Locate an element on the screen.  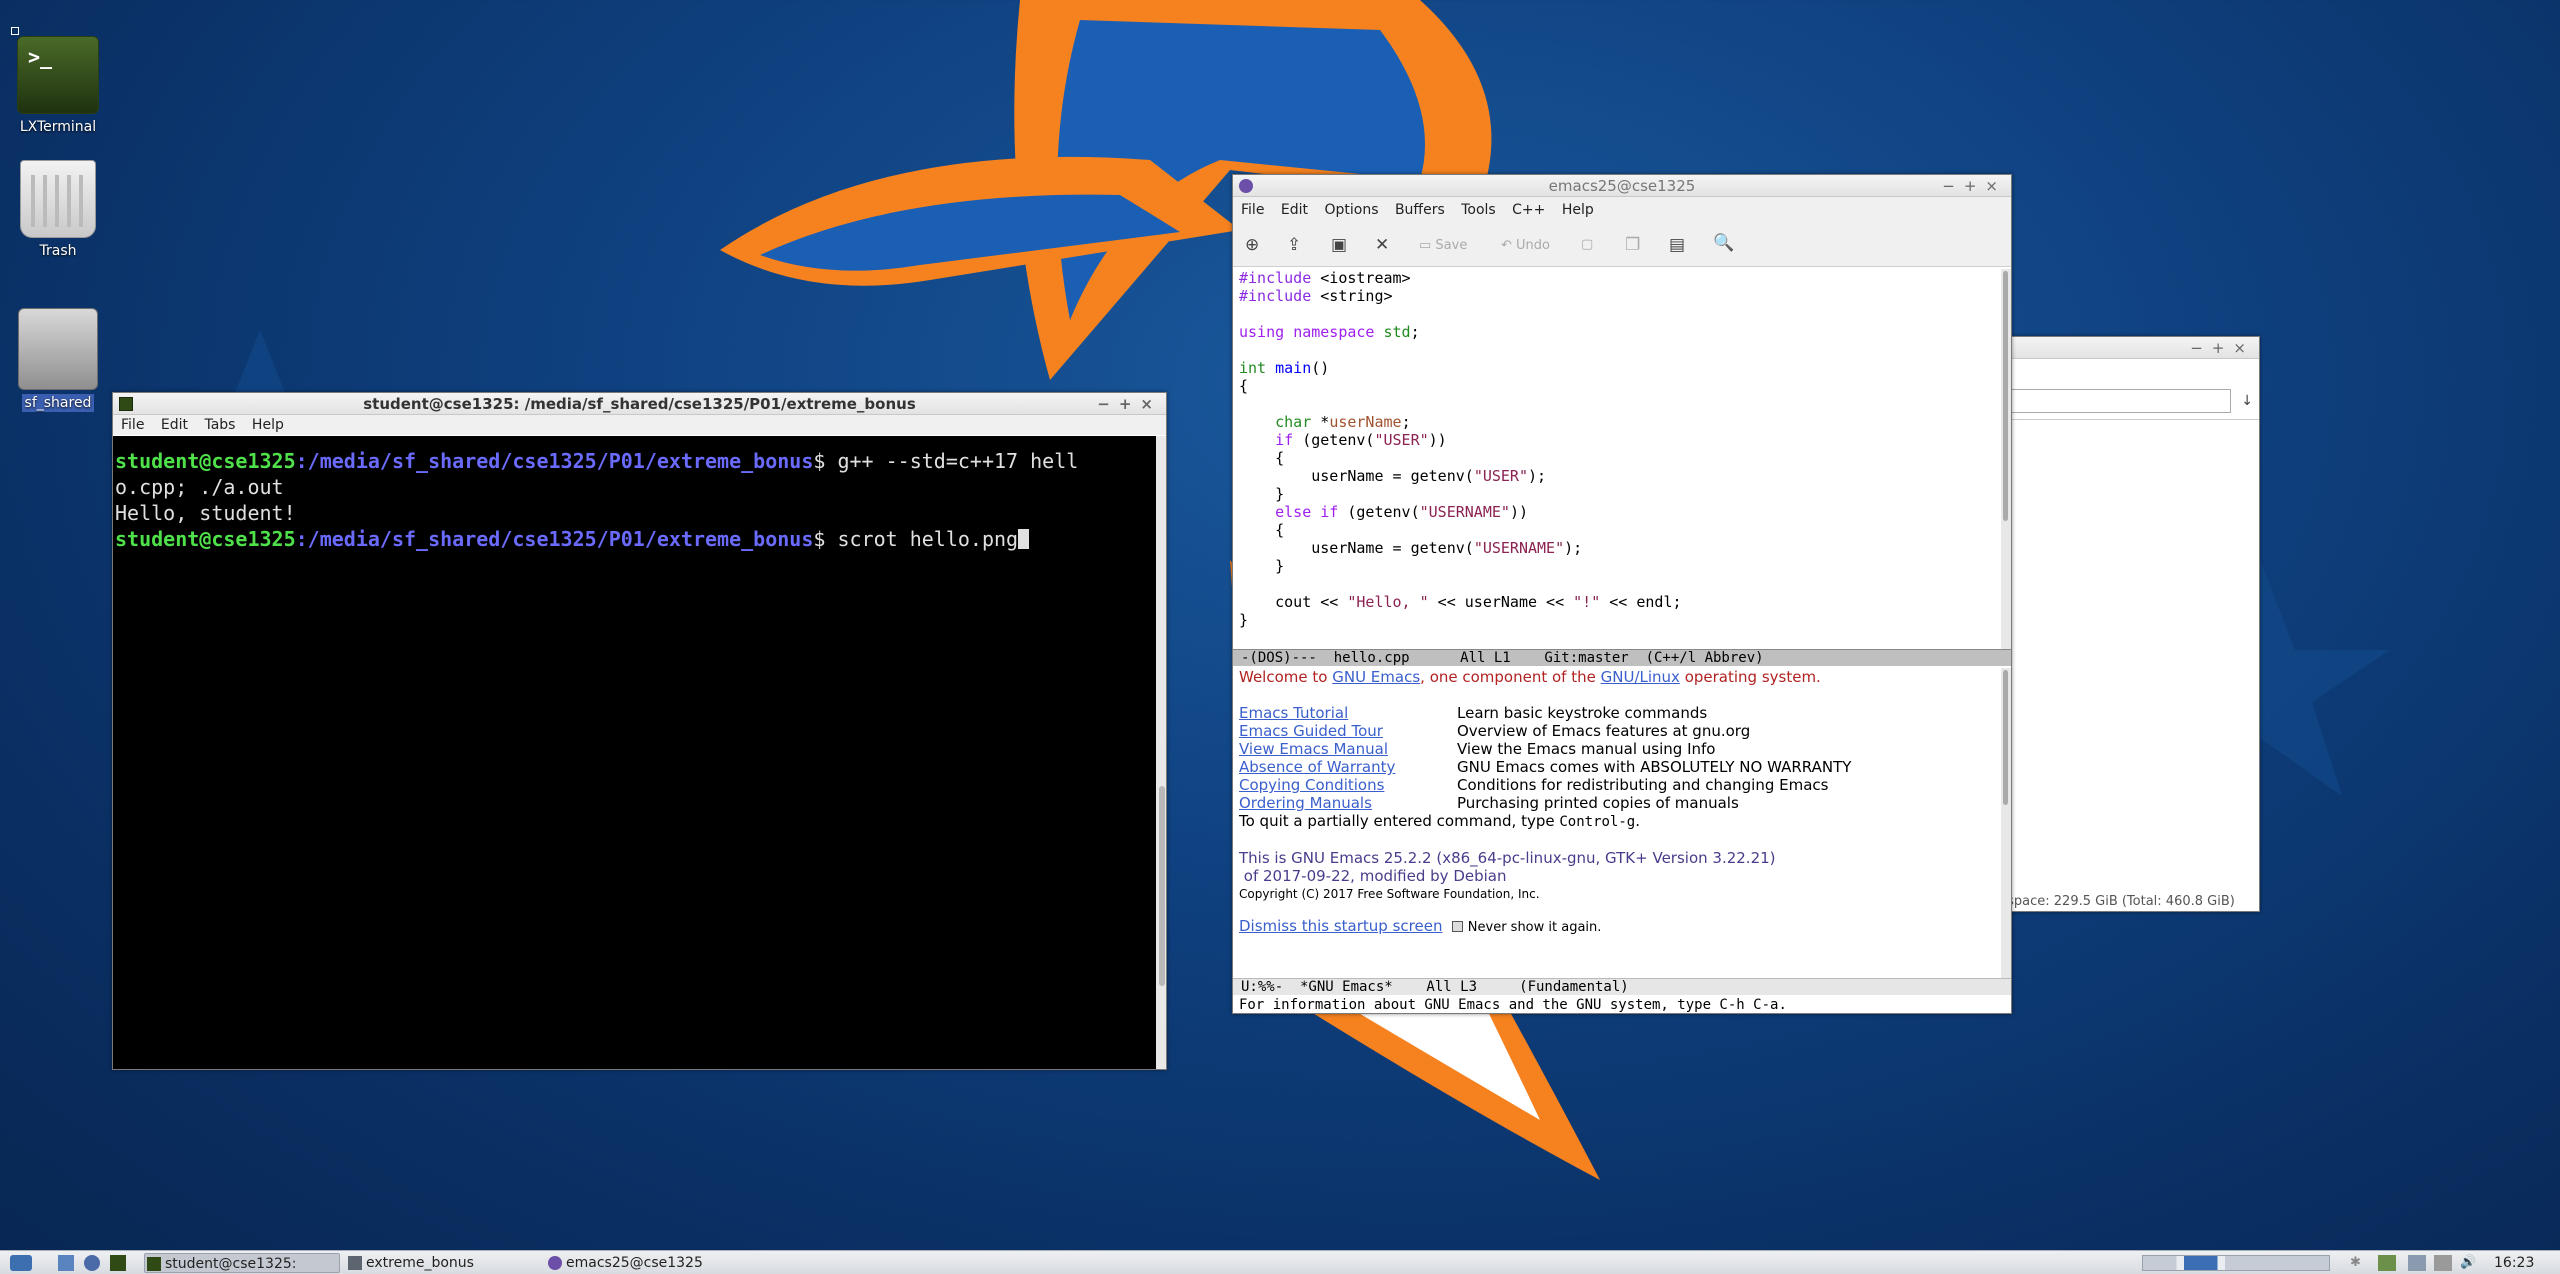
desktop-icon-sf-shared: sf_shared is located at coordinates (58, 360).